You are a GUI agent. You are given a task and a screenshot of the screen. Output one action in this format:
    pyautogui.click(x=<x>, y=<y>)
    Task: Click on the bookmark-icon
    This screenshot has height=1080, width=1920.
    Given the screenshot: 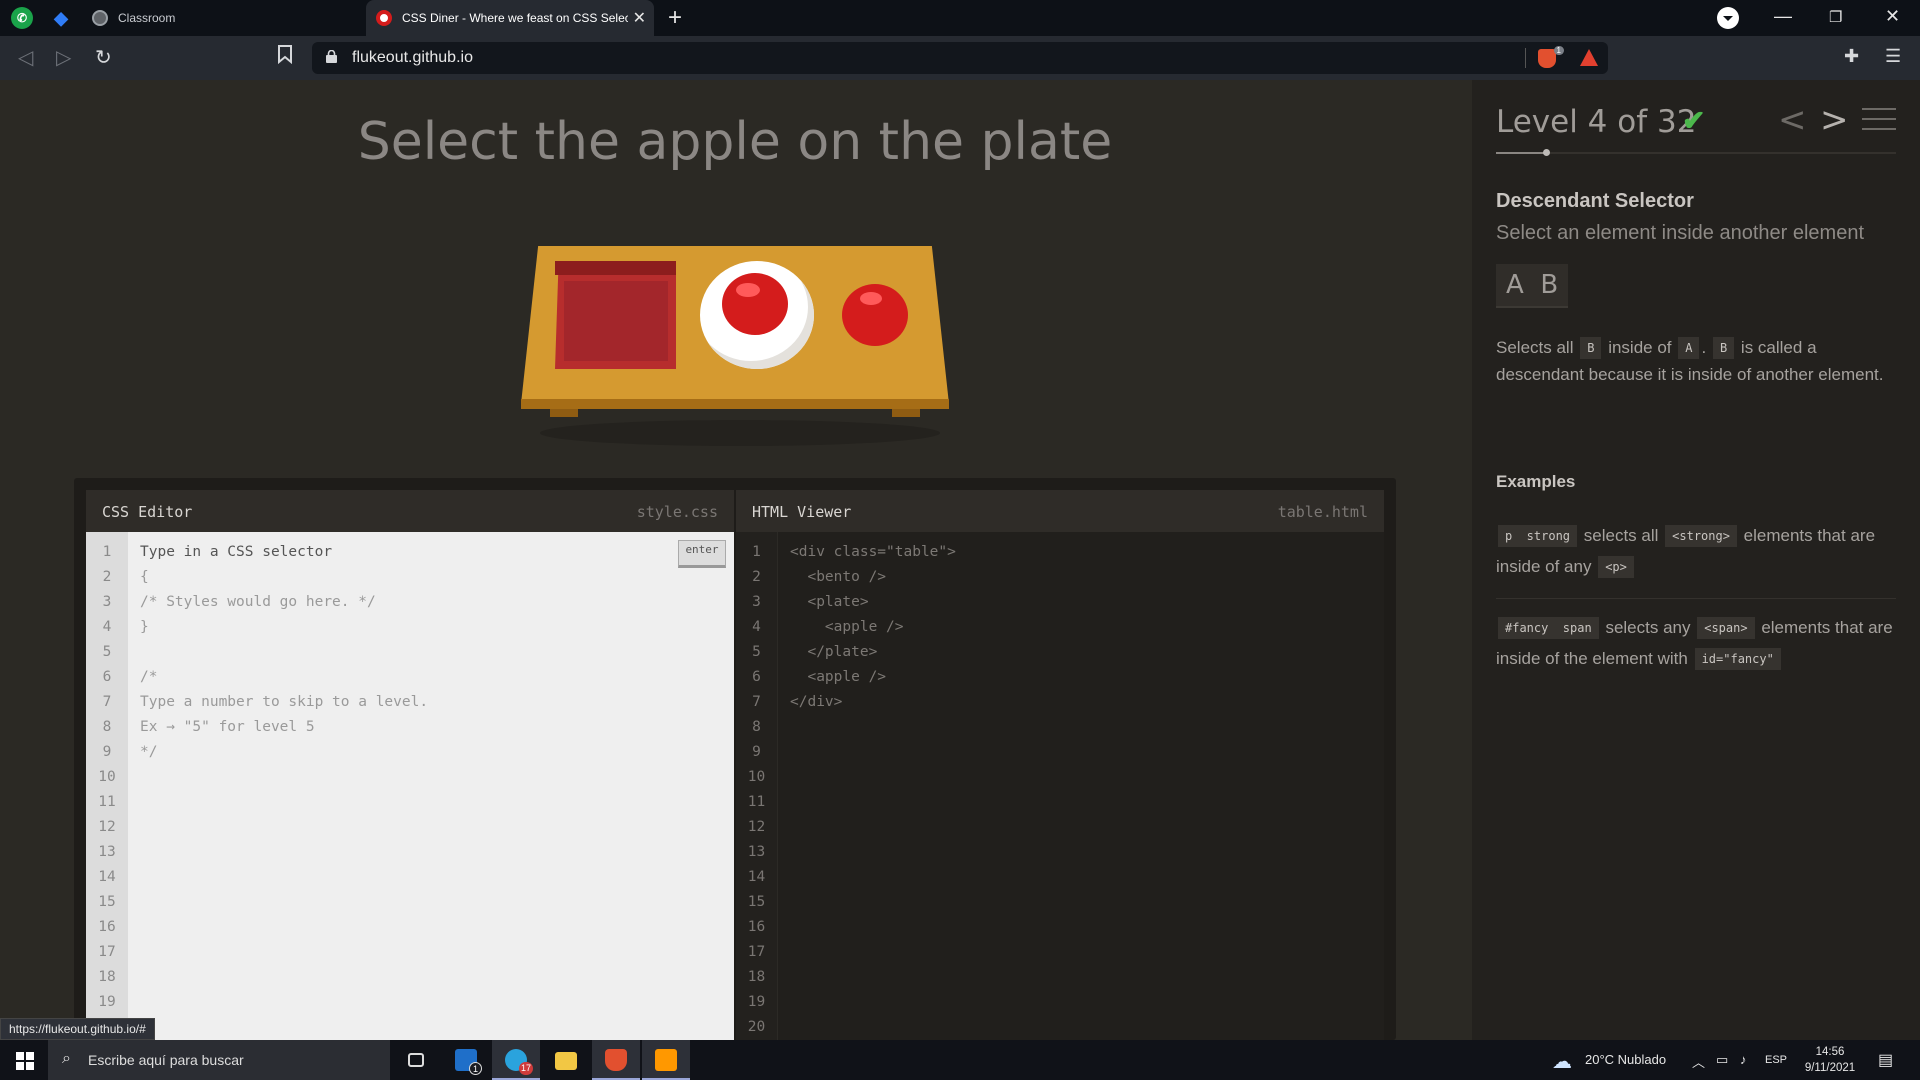 What is the action you would take?
    pyautogui.click(x=285, y=57)
    